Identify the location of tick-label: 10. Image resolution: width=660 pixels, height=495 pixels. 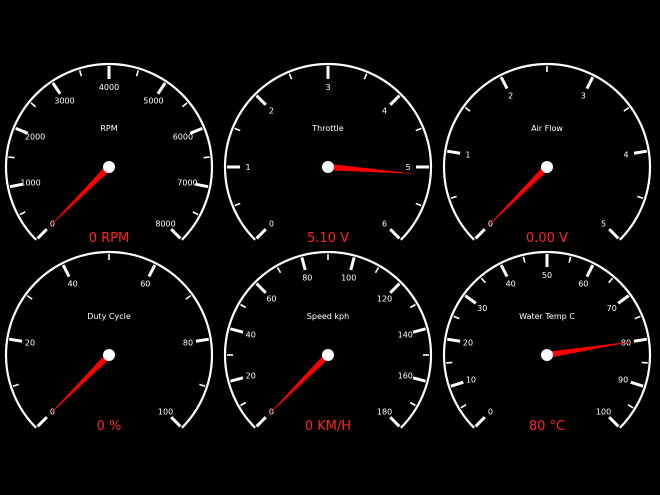
(471, 380).